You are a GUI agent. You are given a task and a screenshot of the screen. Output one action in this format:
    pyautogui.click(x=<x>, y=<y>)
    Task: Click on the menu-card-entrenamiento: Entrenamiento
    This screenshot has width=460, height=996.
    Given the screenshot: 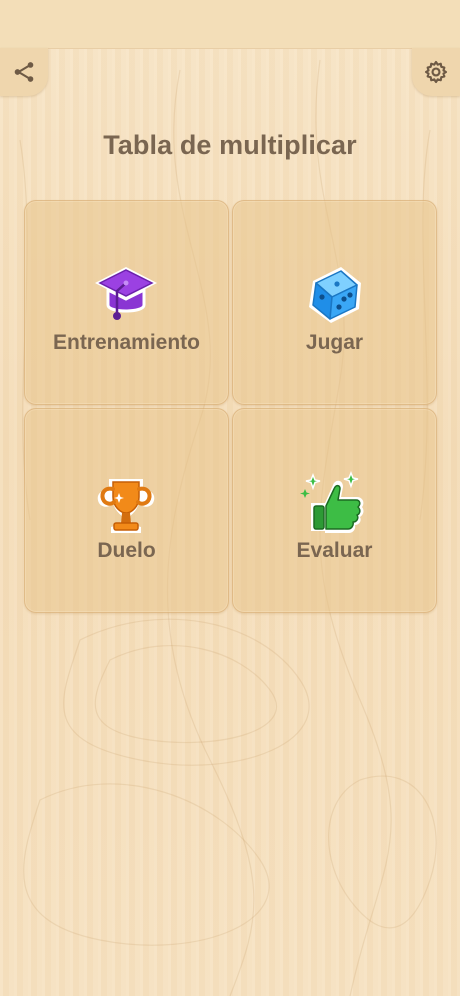 What is the action you would take?
    pyautogui.click(x=126, y=302)
    